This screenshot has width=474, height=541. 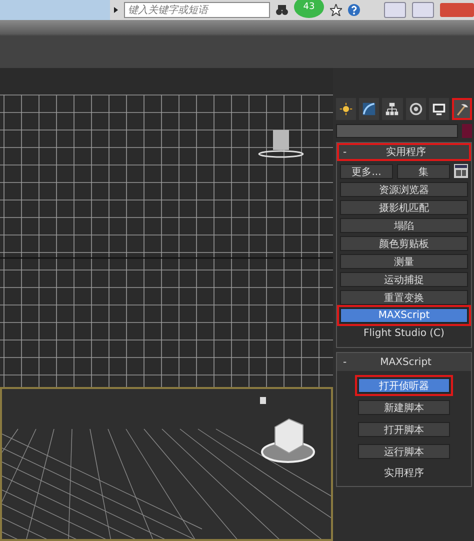 I want to click on utility-button: 测量, so click(x=404, y=261).